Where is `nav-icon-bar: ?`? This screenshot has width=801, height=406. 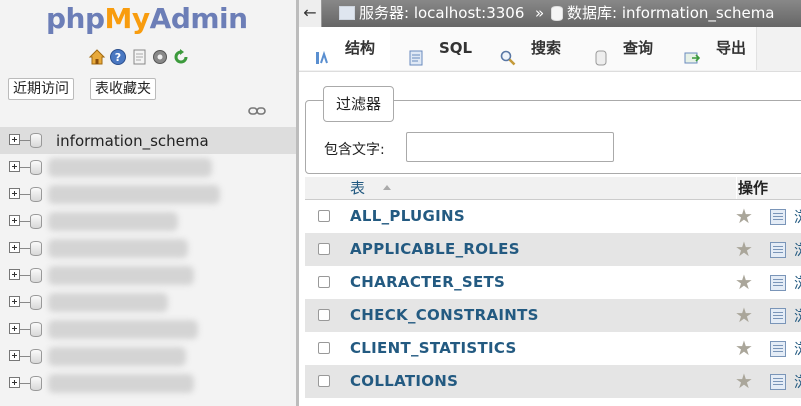 nav-icon-bar: ? is located at coordinates (139, 58).